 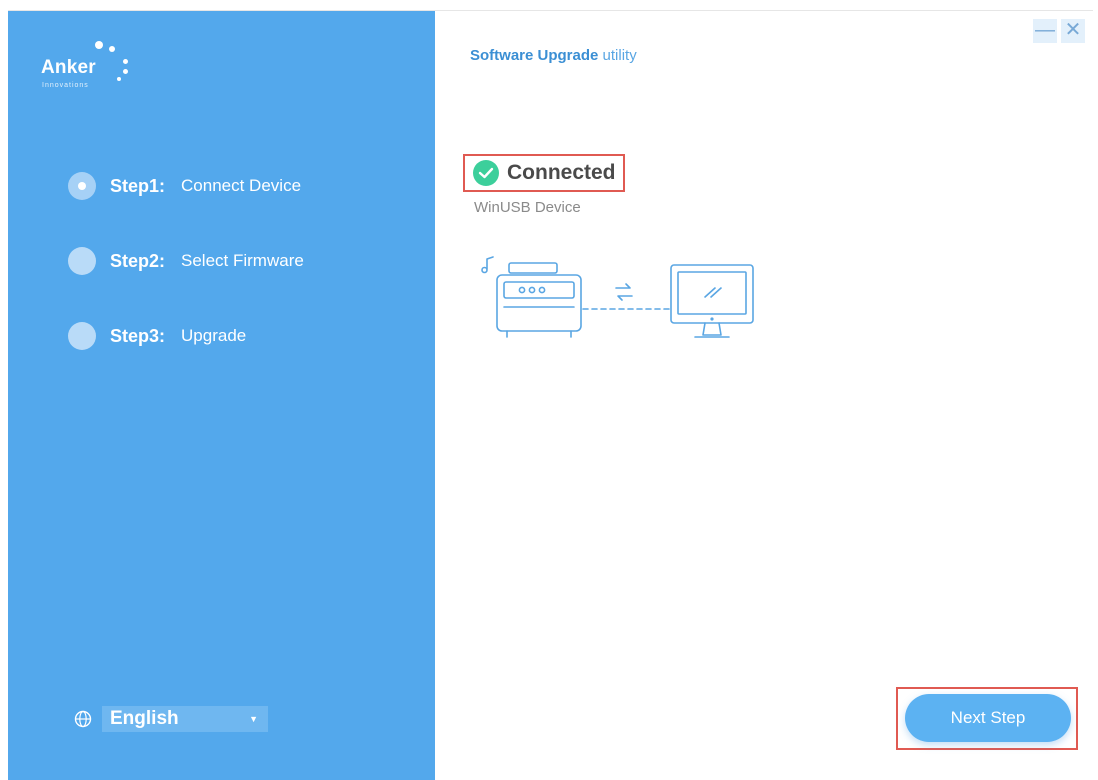 I want to click on app-title-light: utility, so click(x=619, y=55).